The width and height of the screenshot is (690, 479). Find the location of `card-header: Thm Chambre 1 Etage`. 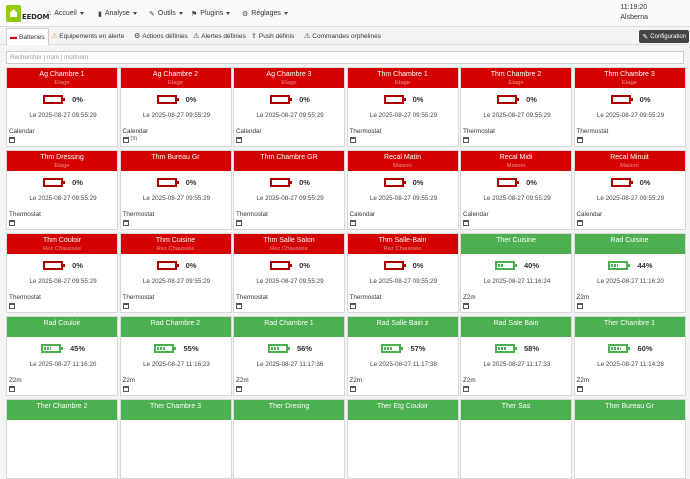

card-header: Thm Chambre 1 Etage is located at coordinates (402, 78).